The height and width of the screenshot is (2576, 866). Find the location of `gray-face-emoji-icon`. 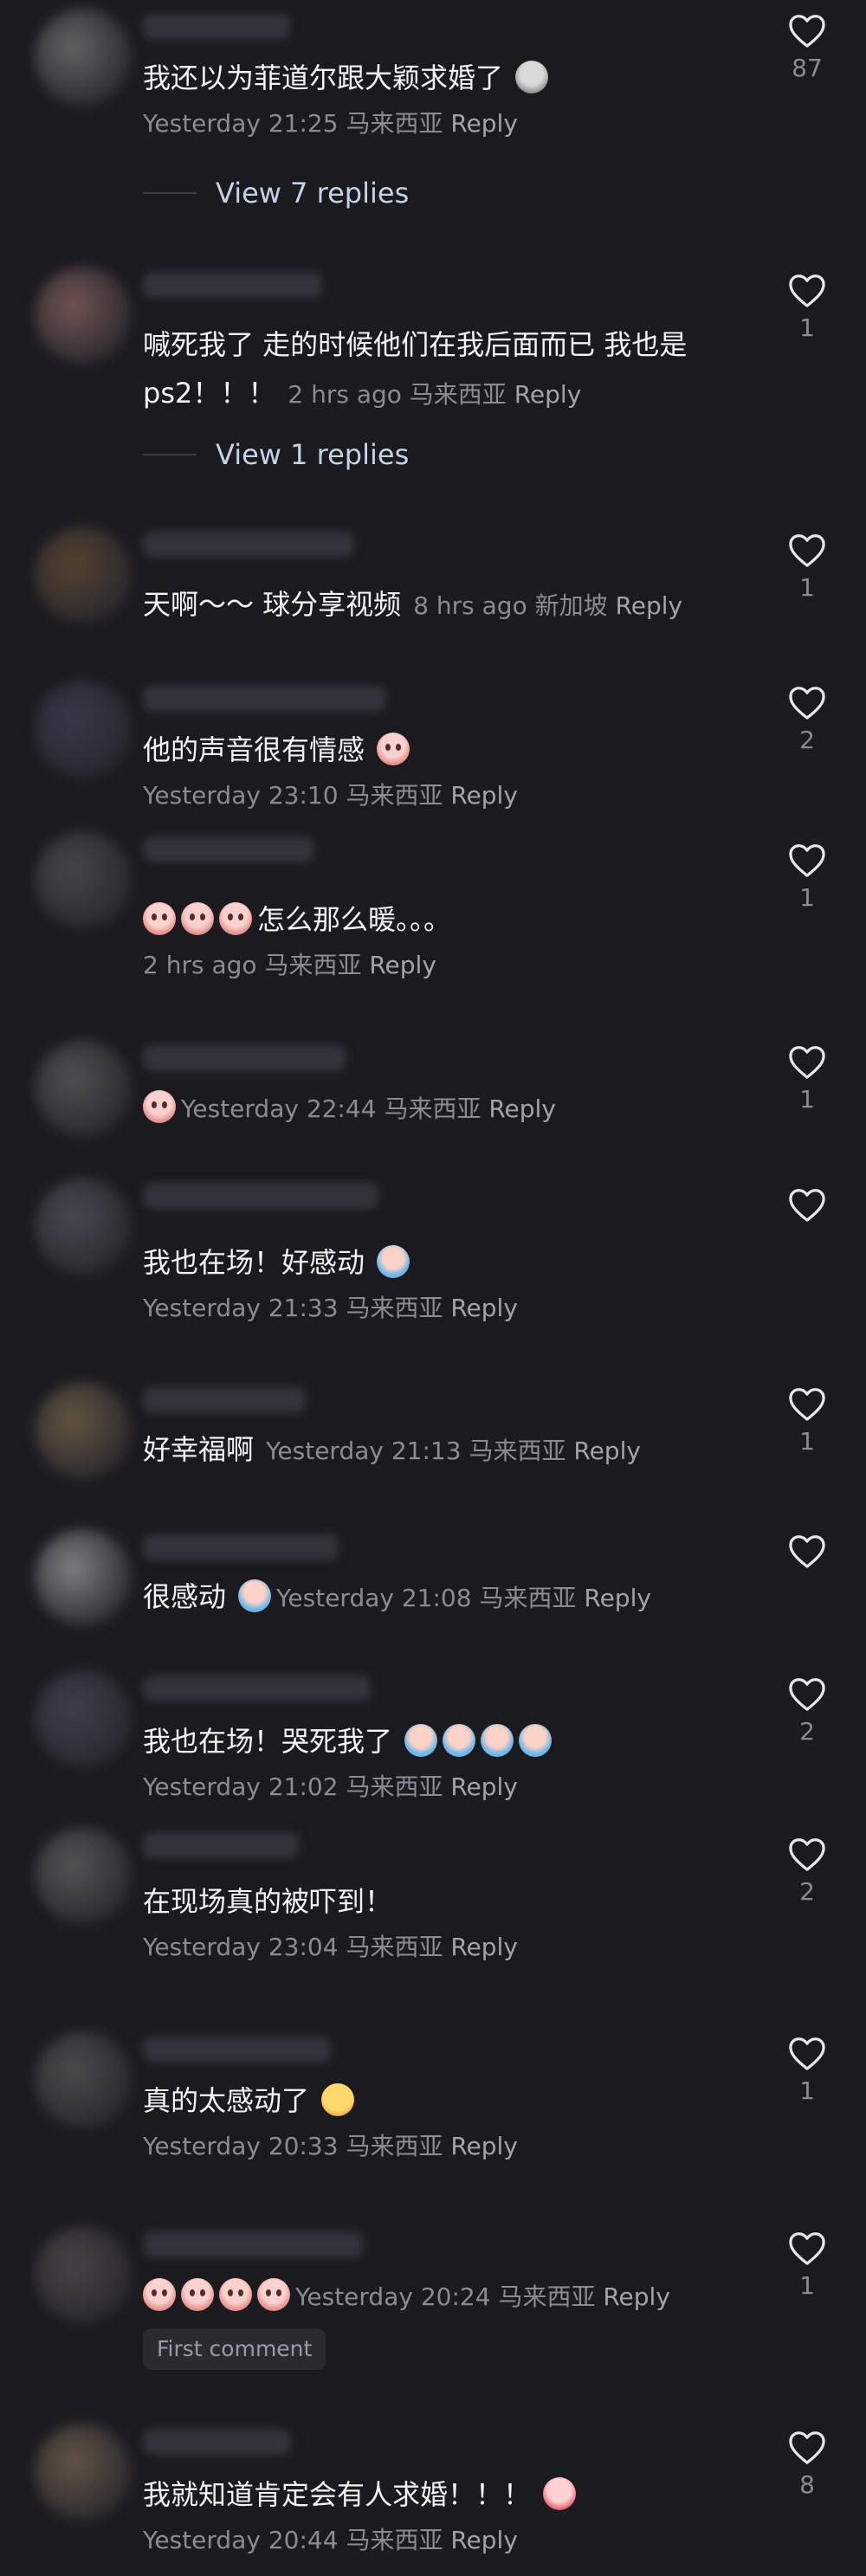

gray-face-emoji-icon is located at coordinates (532, 77).